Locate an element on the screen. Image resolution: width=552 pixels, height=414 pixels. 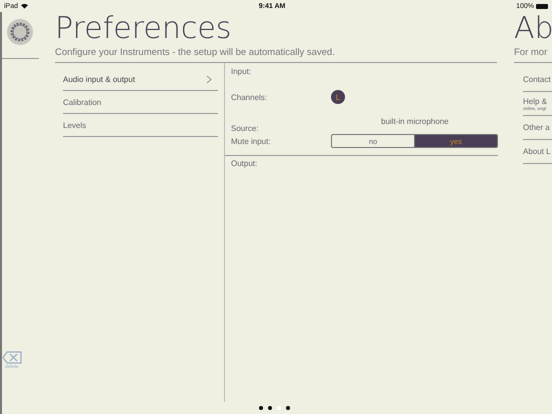
output-heading: Output: is located at coordinates (244, 163).